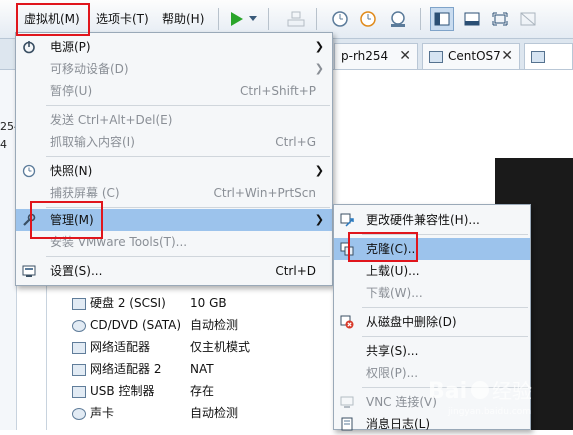 This screenshot has height=435, width=573. I want to click on snapshot-manager-button, so click(398, 19).